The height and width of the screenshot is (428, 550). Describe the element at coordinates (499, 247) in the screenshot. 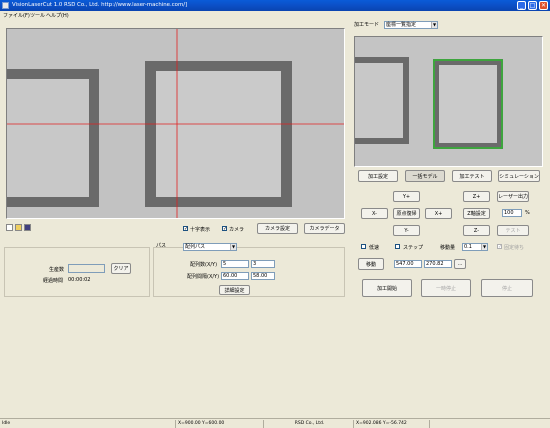

I see `fixed-wait-checkbox: ✓` at that location.